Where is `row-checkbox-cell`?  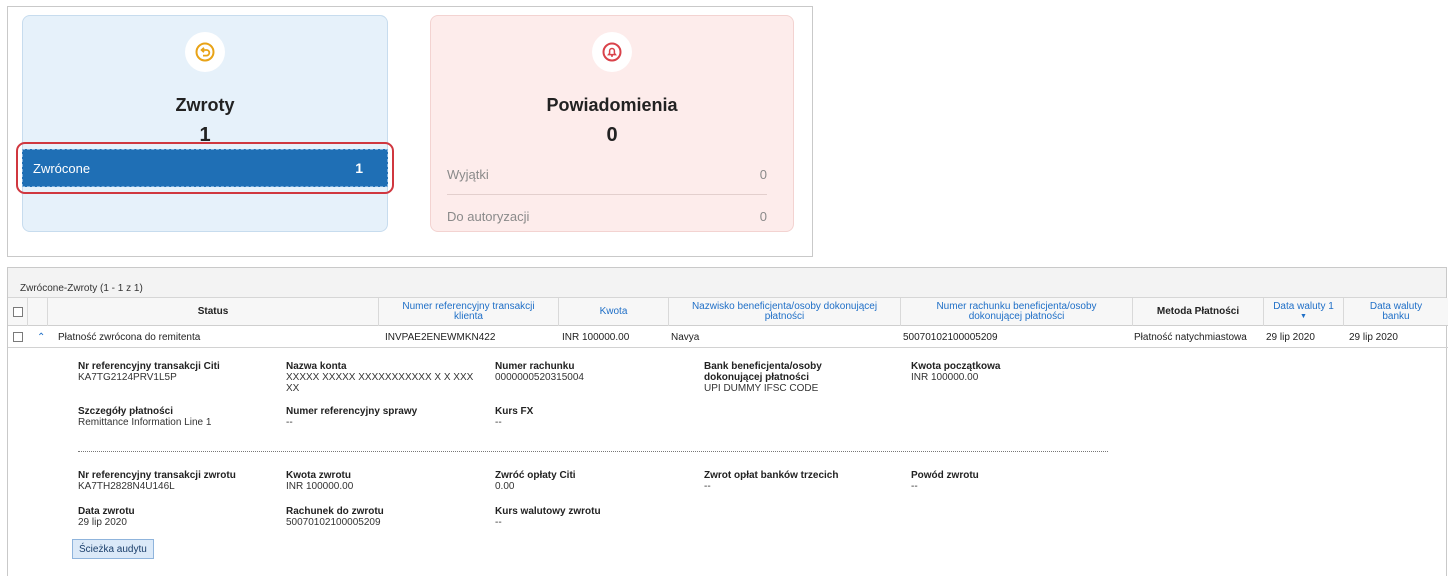
row-checkbox-cell is located at coordinates (18, 337).